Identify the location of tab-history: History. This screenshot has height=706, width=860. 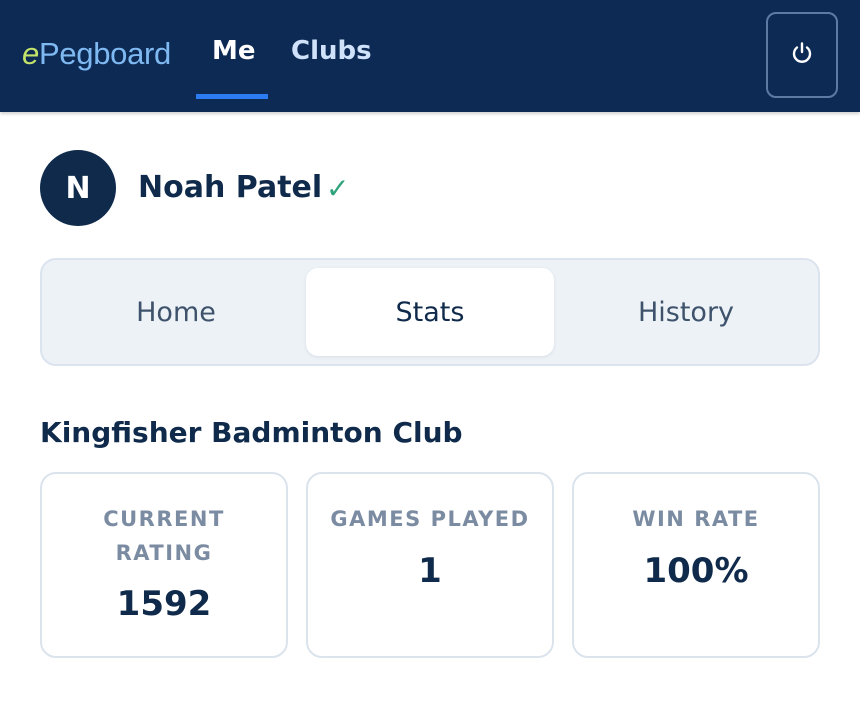
(686, 312).